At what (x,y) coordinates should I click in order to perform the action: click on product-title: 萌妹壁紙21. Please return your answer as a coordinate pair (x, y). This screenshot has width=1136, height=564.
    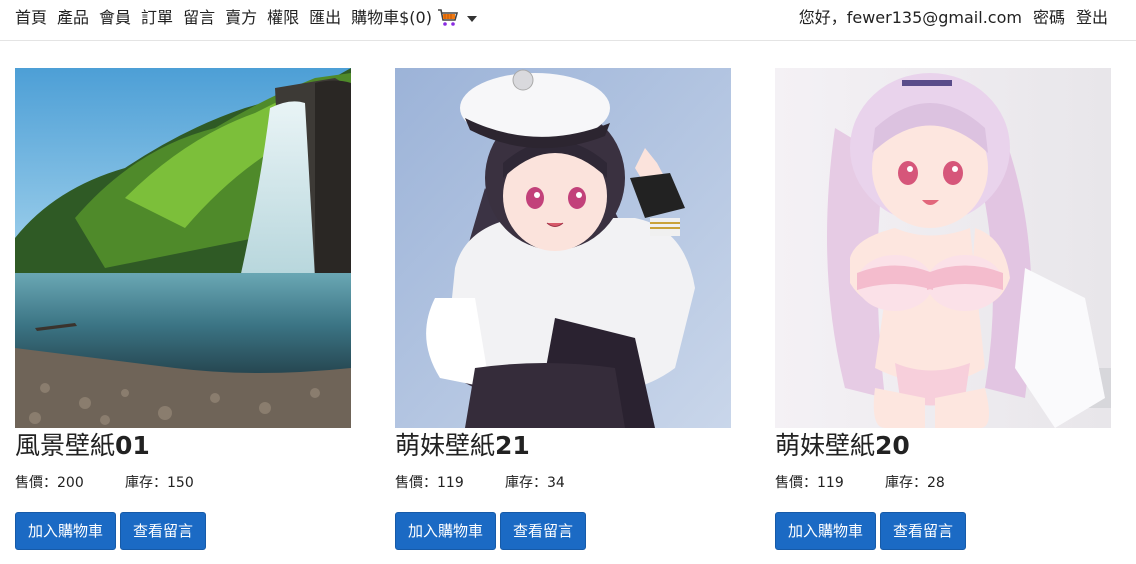
    Looking at the image, I should click on (563, 446).